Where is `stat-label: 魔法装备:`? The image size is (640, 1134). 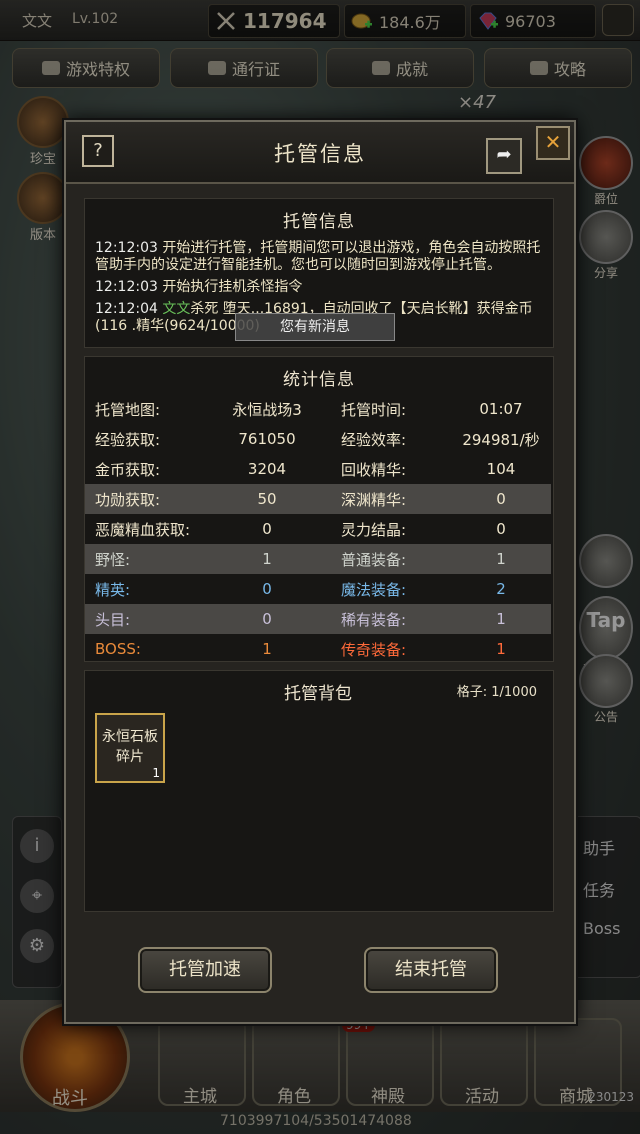
stat-label: 魔法装备: is located at coordinates (374, 589).